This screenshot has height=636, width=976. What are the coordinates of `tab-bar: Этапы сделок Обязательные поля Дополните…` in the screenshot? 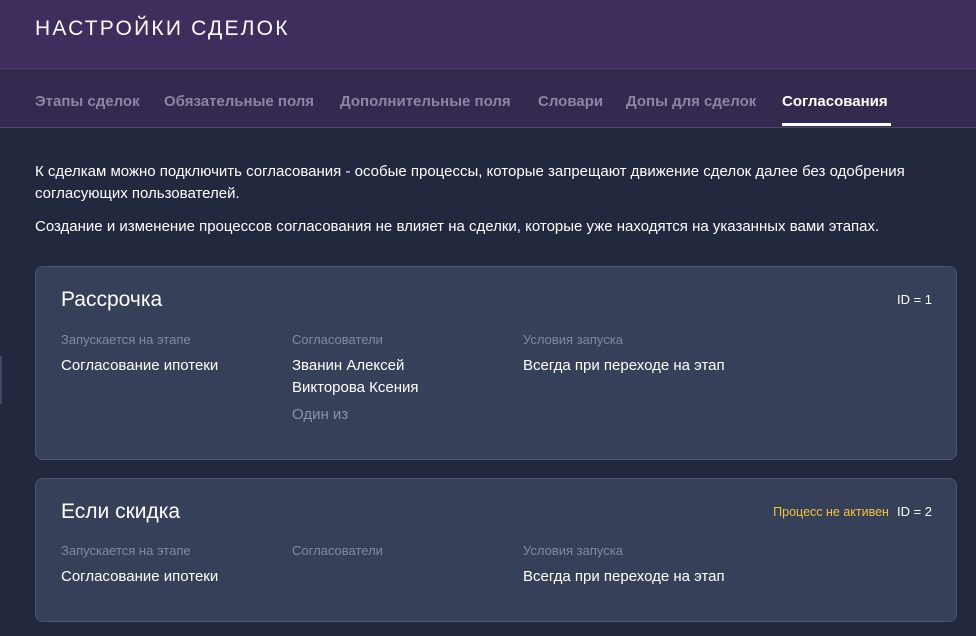 It's located at (488, 98).